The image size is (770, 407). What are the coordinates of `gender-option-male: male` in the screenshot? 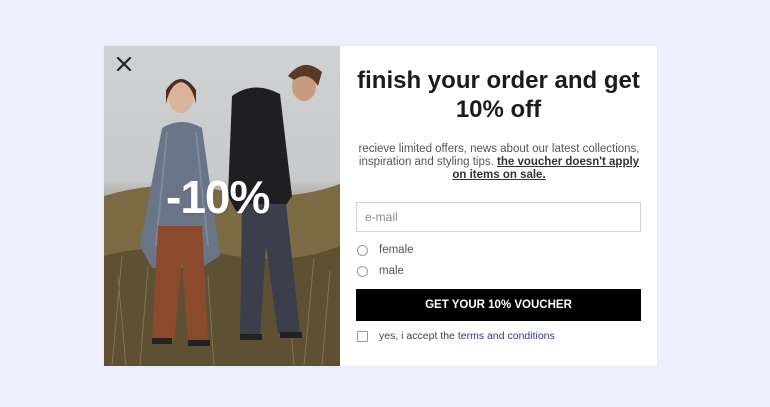 It's located at (380, 271).